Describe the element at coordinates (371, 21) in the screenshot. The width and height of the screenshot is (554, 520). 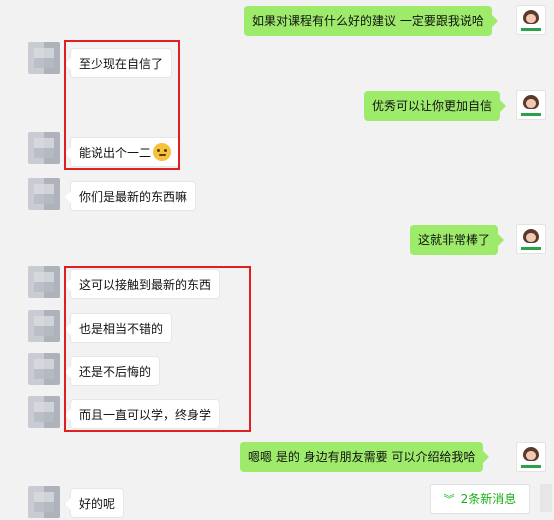
I see `message-bubble-sent: 如果对课程有什么好的建议 一定要跟我说哈` at that location.